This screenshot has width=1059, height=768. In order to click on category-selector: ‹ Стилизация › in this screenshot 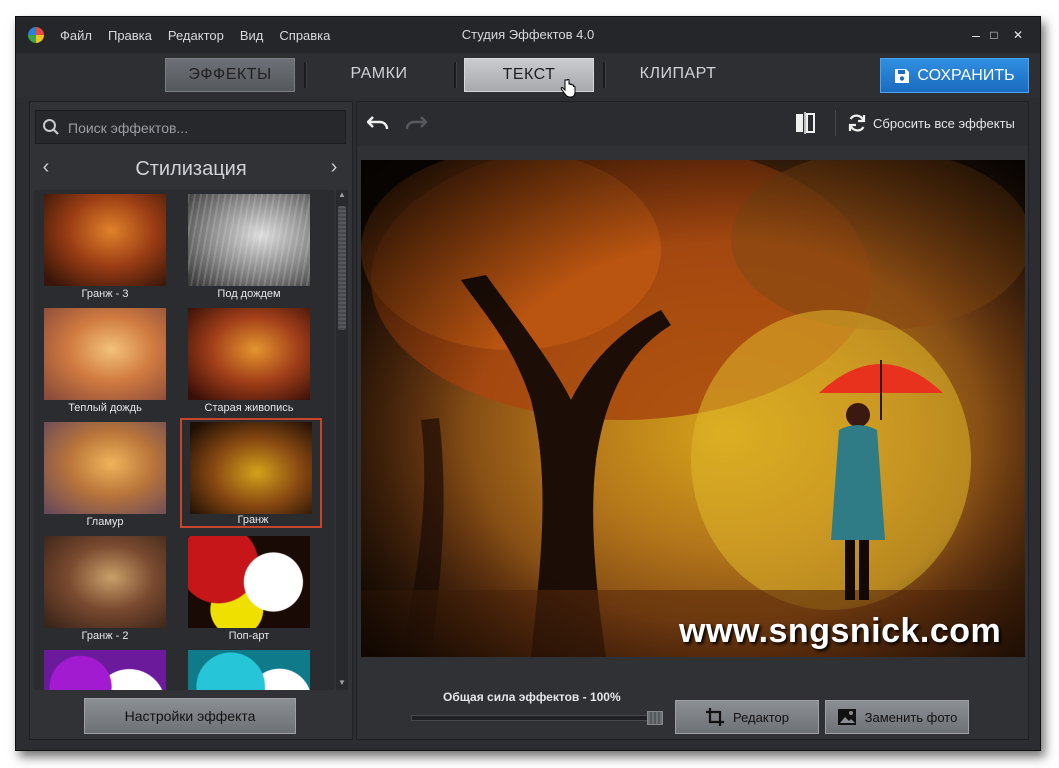, I will do `click(191, 169)`.